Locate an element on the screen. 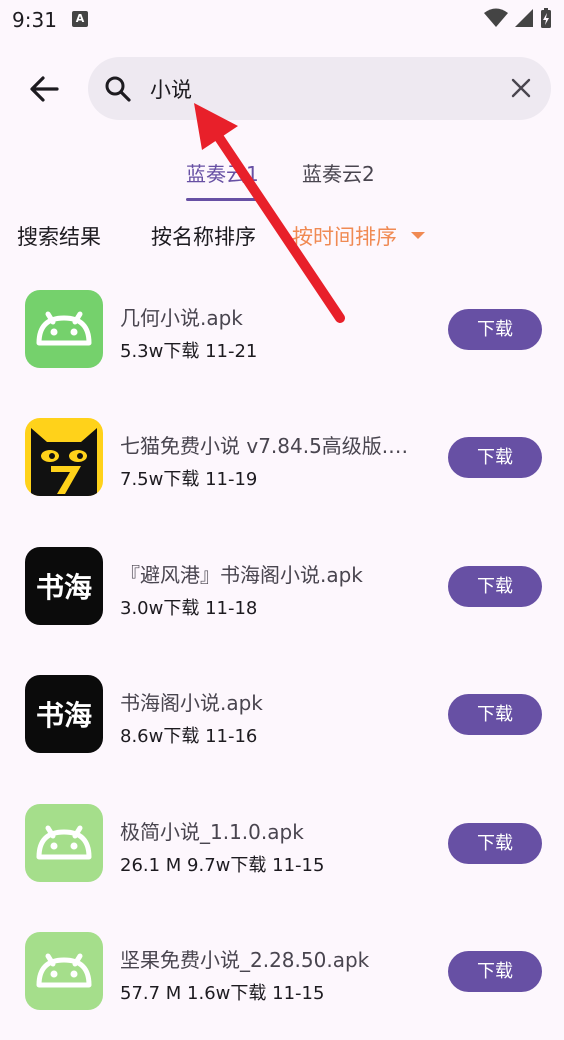 Image resolution: width=564 pixels, height=1040 pixels. battery-icon is located at coordinates (546, 18).